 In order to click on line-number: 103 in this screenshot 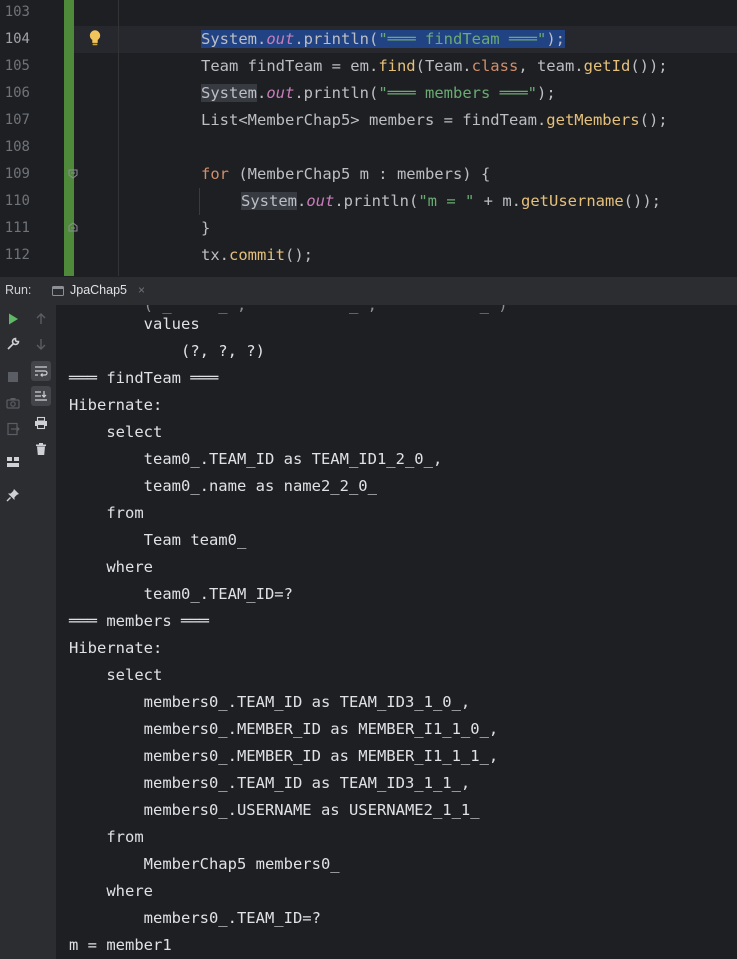, I will do `click(17, 12)`.